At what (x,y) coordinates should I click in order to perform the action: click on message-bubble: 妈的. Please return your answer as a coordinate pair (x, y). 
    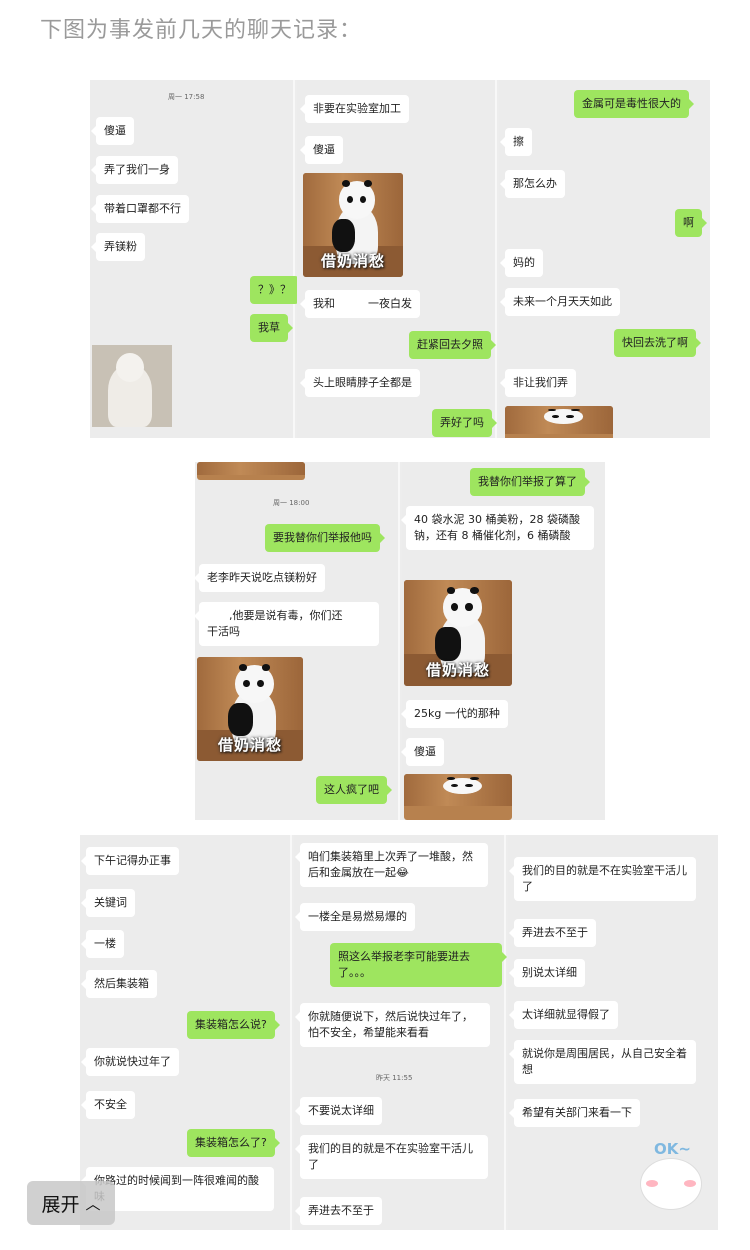
    Looking at the image, I should click on (521, 263).